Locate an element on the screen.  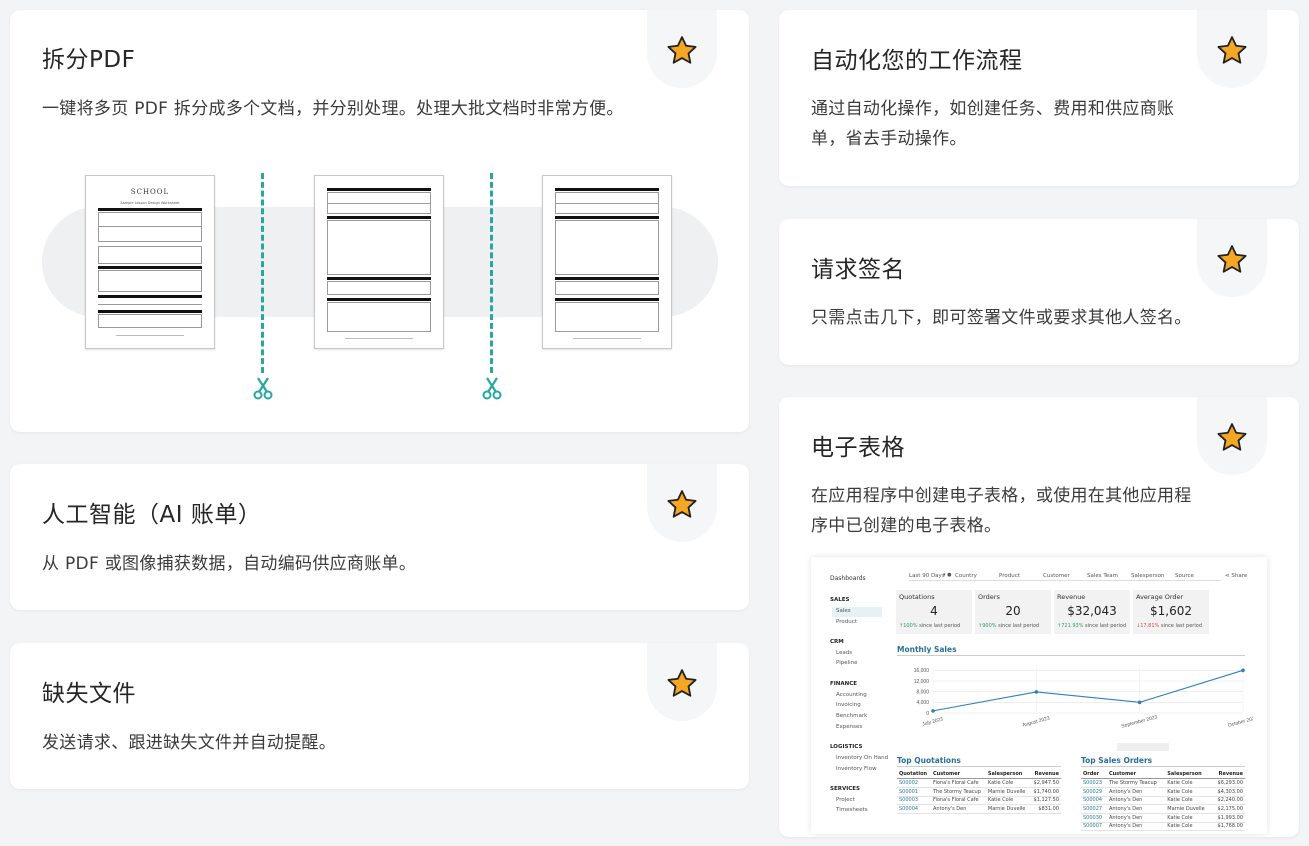
nav-item: Inventory Flow is located at coordinates (856, 769).